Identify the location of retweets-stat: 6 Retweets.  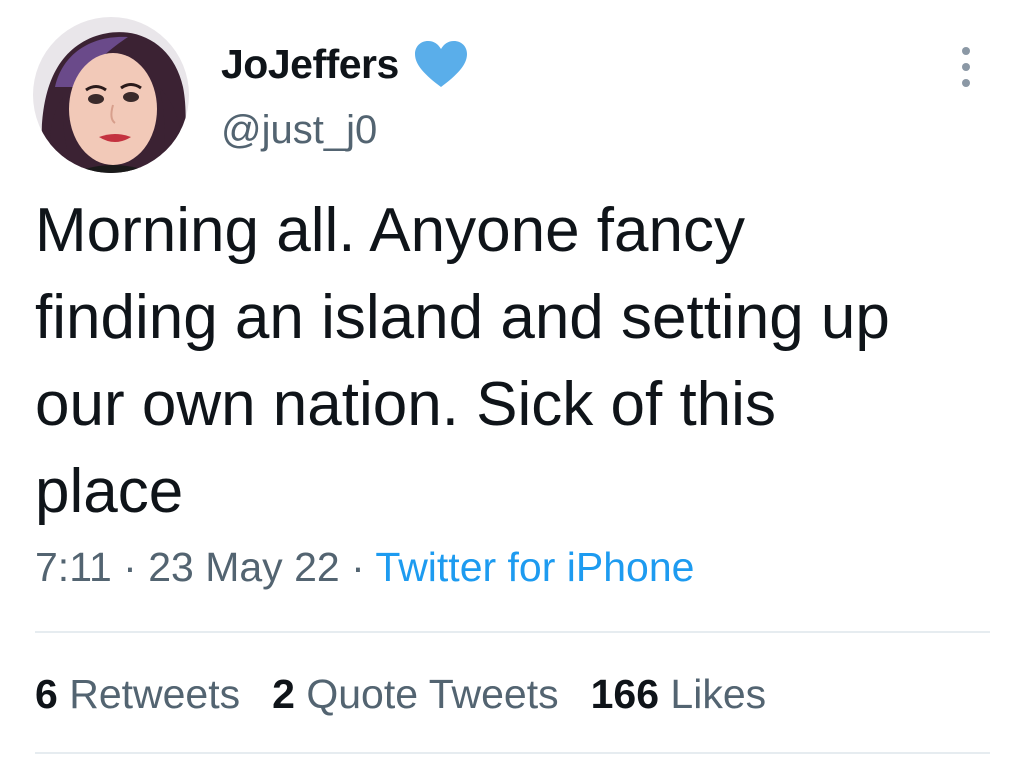
(137, 694).